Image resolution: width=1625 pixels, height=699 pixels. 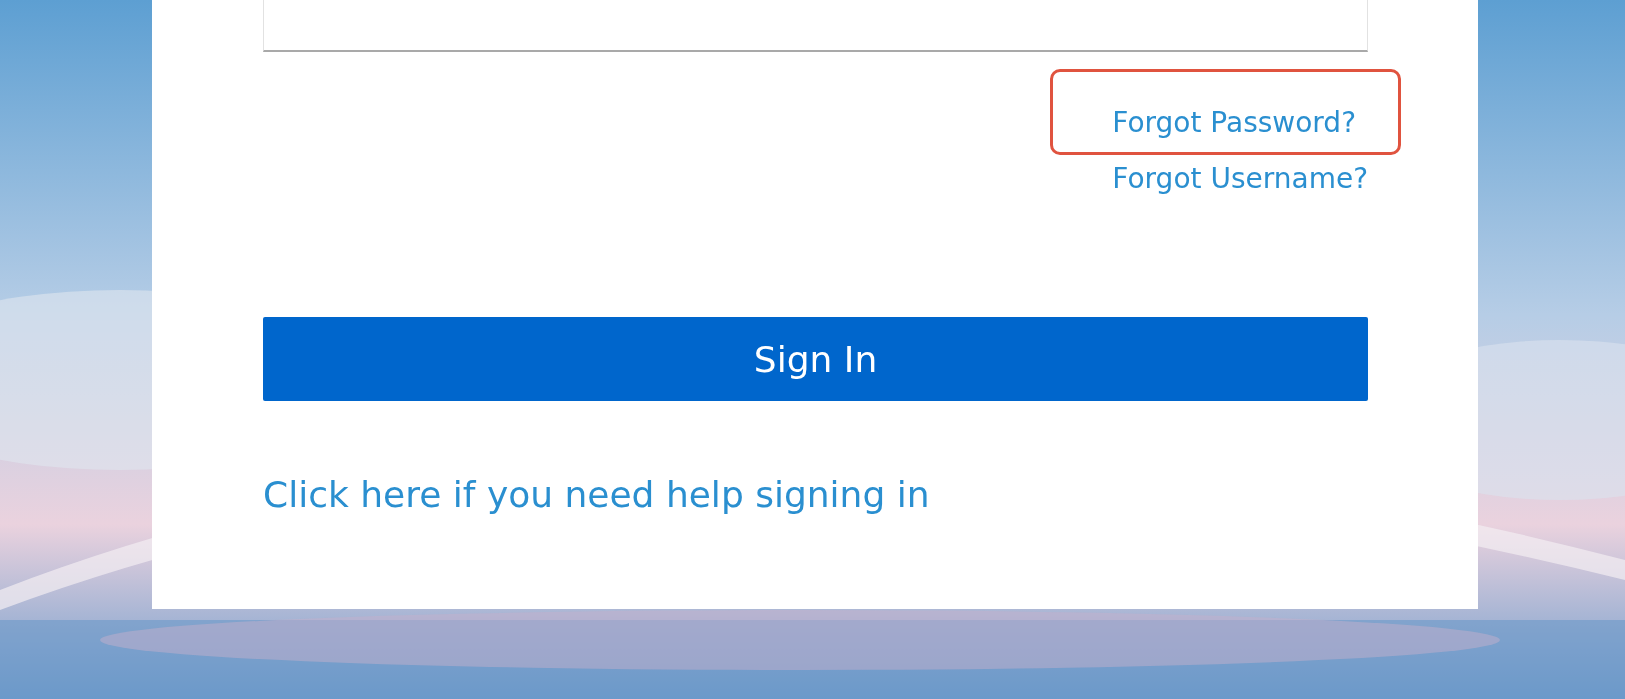 What do you see at coordinates (1234, 122) in the screenshot?
I see `forgot-password-link: Forgot Password?` at bounding box center [1234, 122].